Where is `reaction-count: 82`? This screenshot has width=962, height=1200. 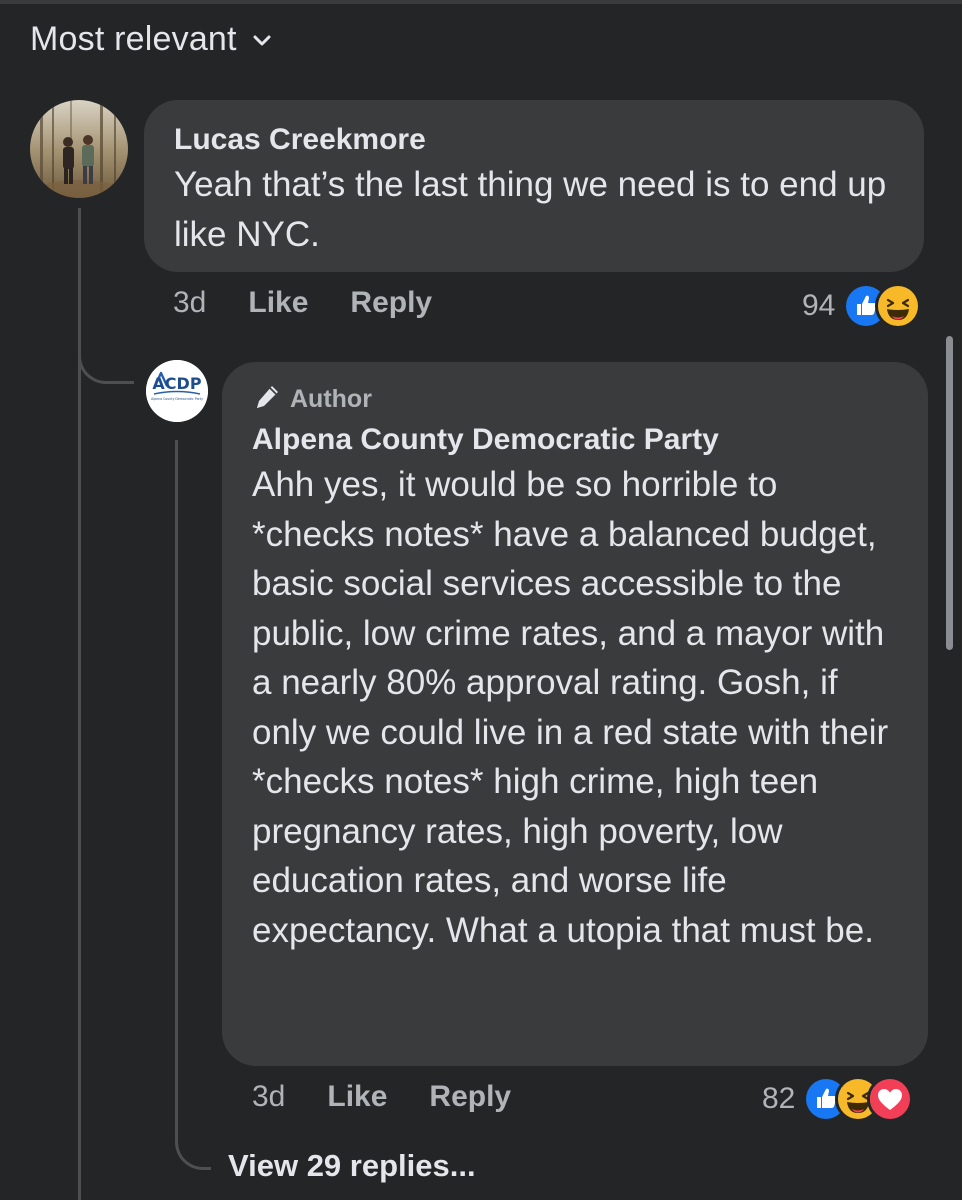 reaction-count: 82 is located at coordinates (779, 1098).